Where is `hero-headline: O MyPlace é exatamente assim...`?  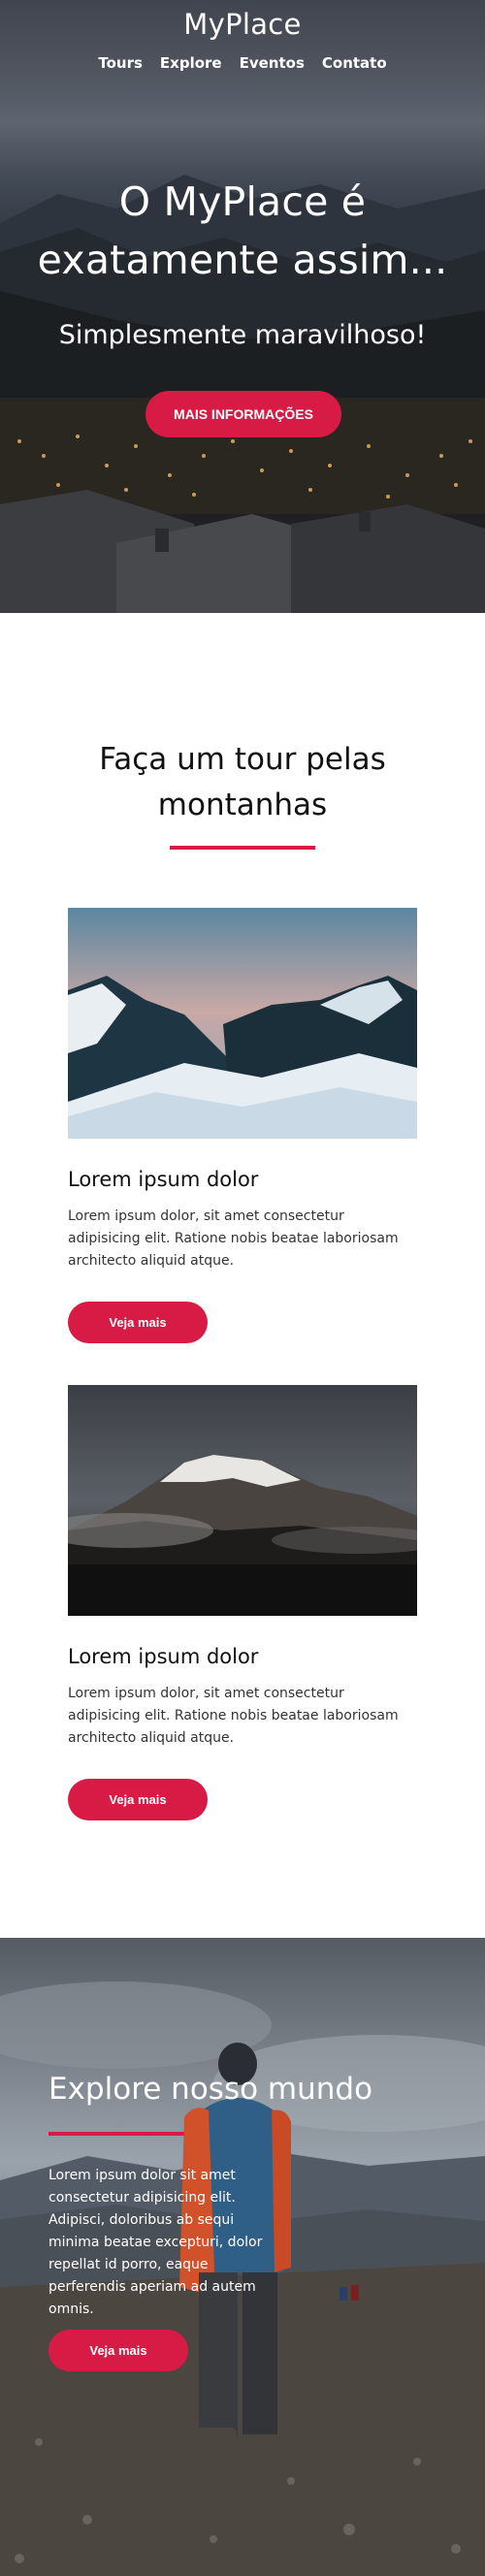
hero-headline: O MyPlace é exatamente assim... is located at coordinates (242, 230).